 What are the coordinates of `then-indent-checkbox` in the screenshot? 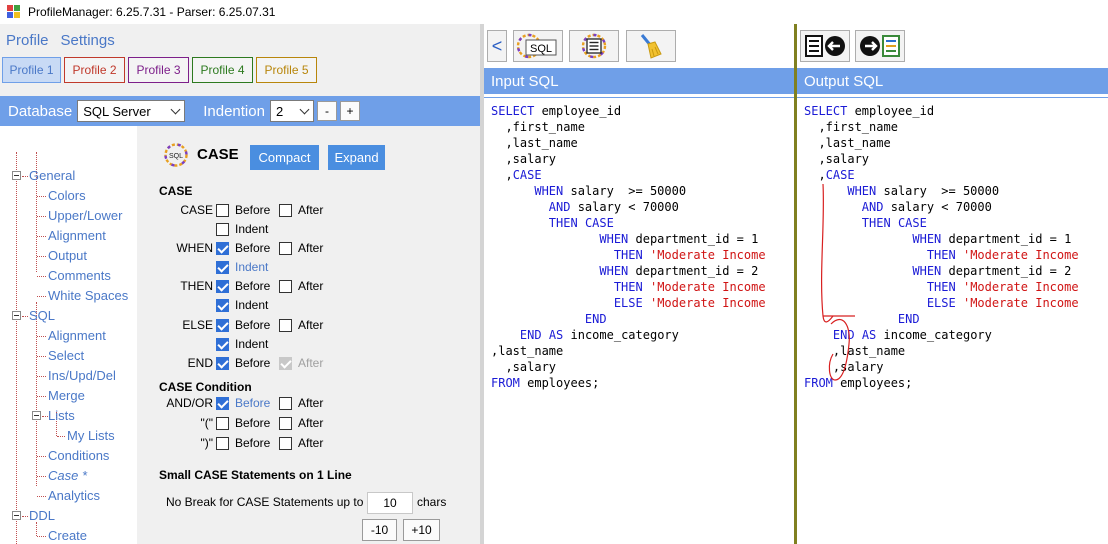 It's located at (222, 305).